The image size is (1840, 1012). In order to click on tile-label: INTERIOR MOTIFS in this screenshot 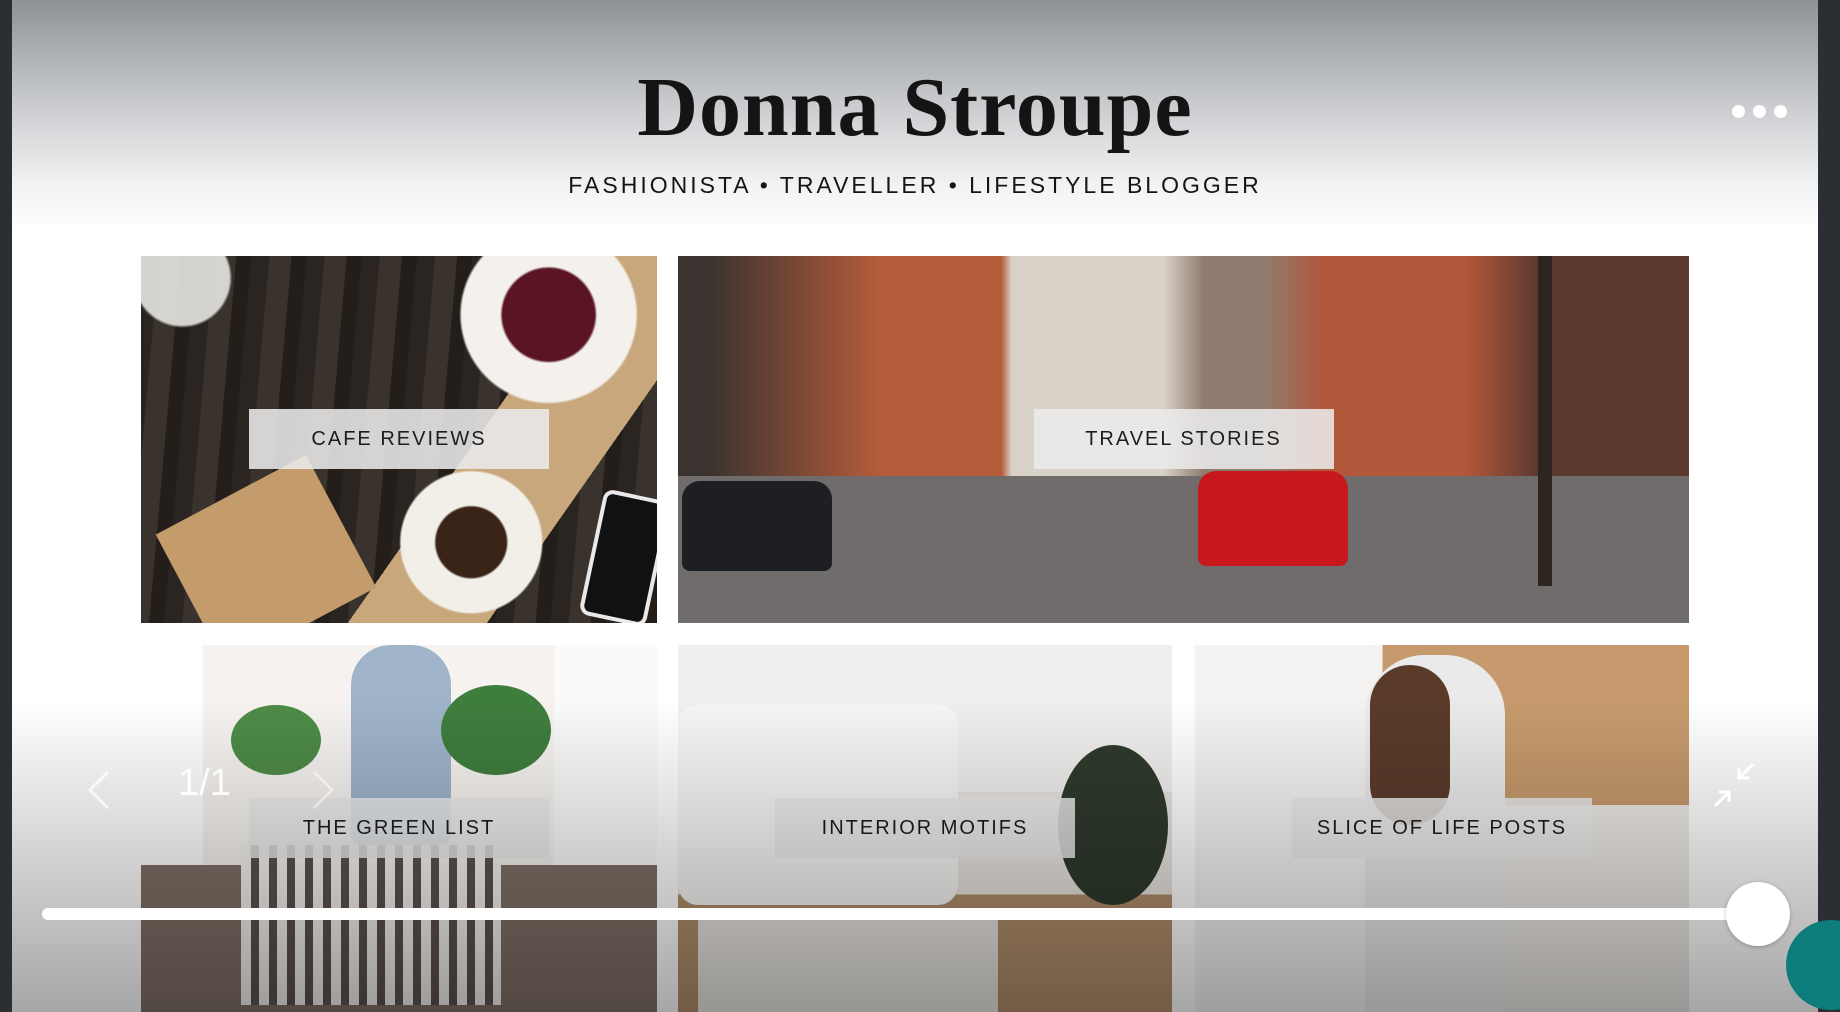, I will do `click(925, 828)`.